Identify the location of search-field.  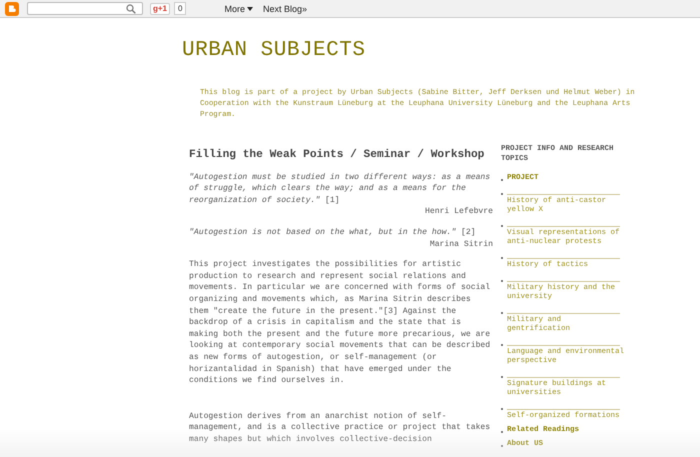
(85, 8).